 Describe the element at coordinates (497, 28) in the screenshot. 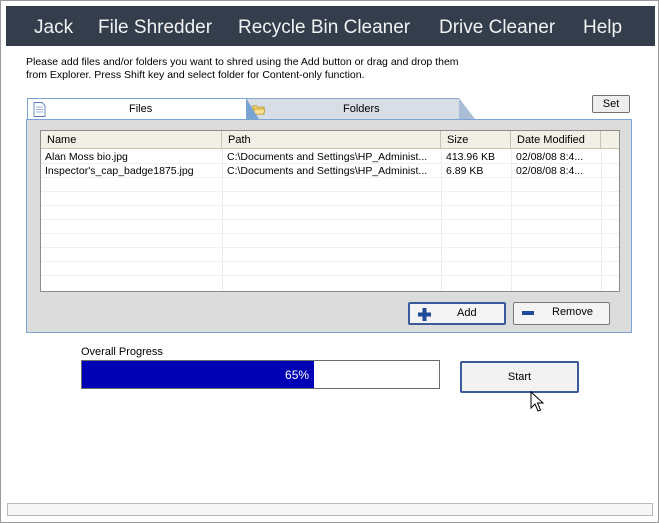

I see `menu-item-drive-cleaner: Drive Cleaner` at that location.